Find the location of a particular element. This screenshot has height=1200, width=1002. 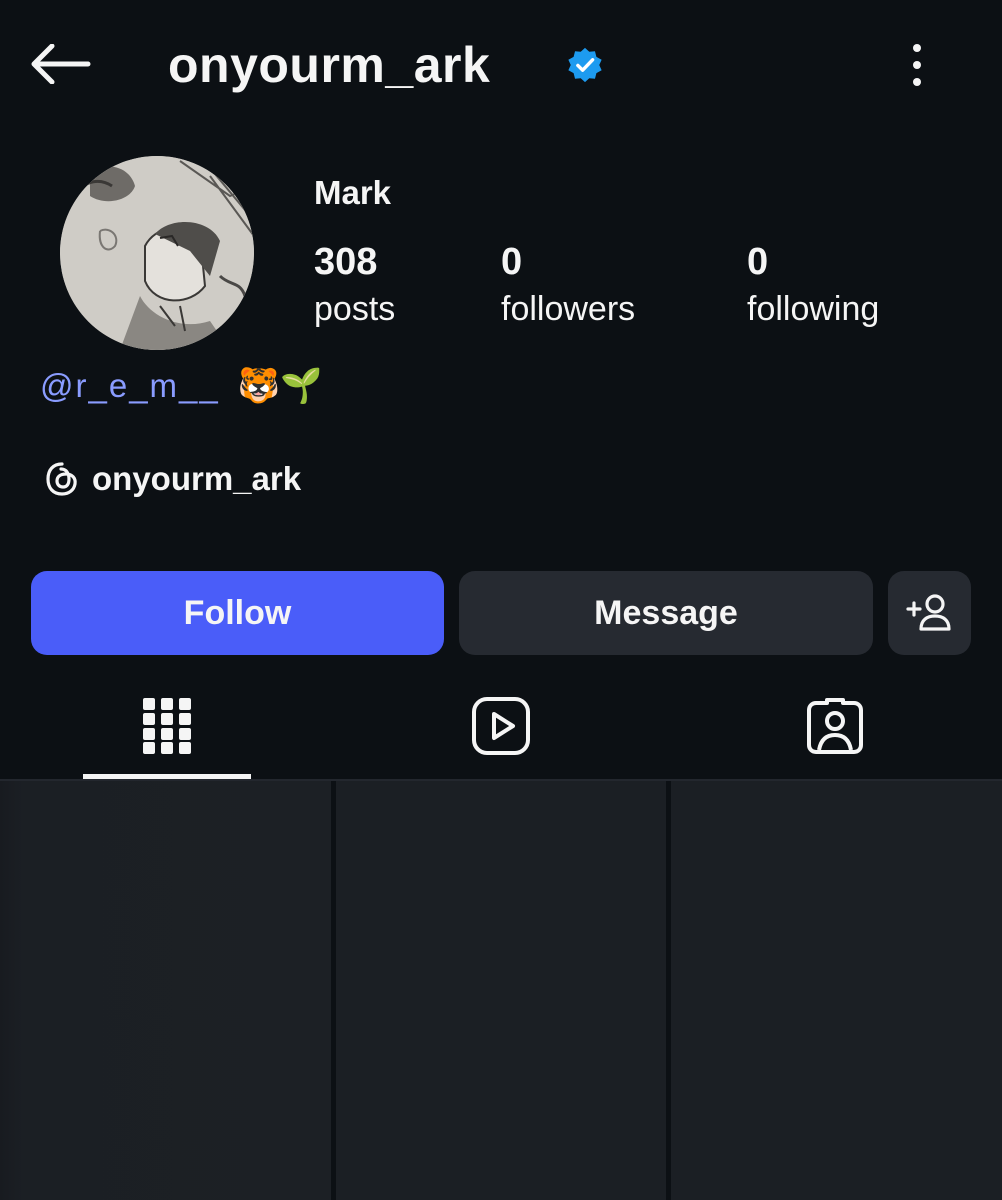

suggested-users-button is located at coordinates (929, 613).